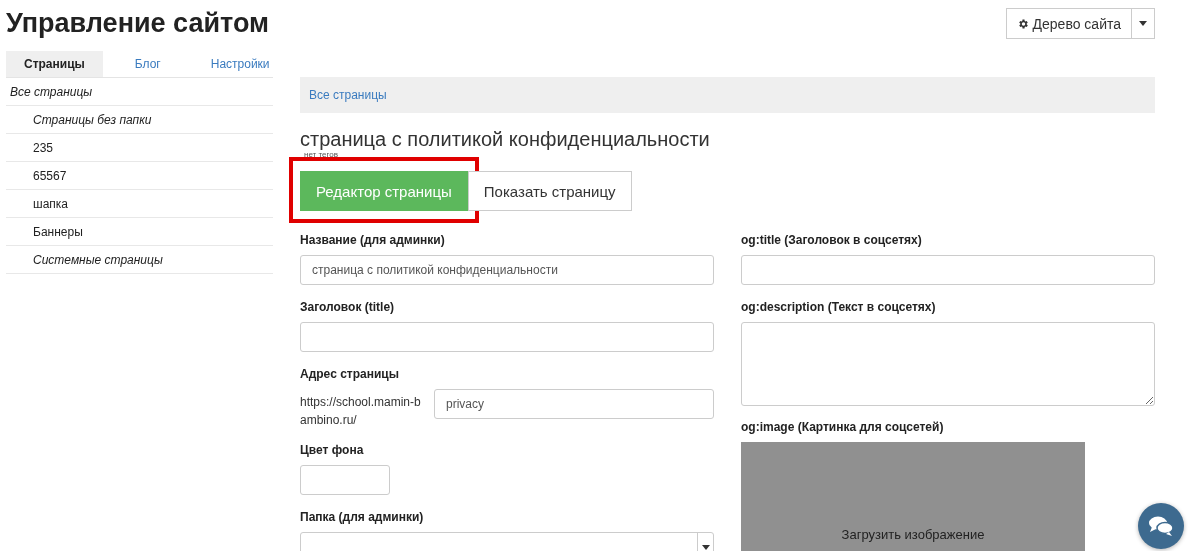 This screenshot has width=1199, height=551. Describe the element at coordinates (362, 517) in the screenshot. I see `field-label: Папка (для админки)` at that location.